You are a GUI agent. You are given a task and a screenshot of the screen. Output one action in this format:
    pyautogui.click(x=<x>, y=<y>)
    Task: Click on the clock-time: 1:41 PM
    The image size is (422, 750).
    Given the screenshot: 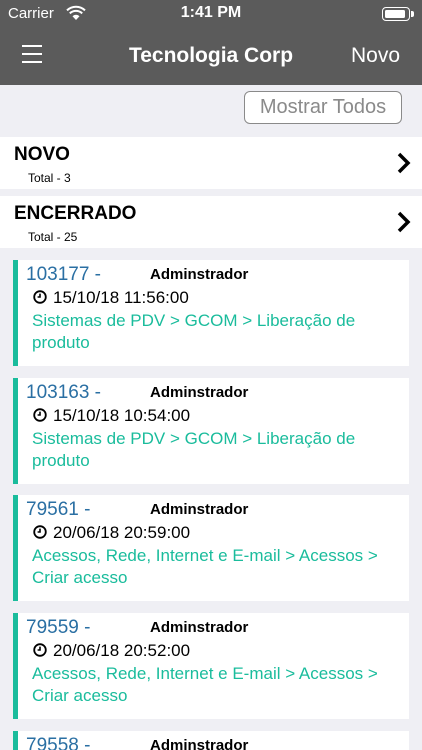 What is the action you would take?
    pyautogui.click(x=211, y=12)
    